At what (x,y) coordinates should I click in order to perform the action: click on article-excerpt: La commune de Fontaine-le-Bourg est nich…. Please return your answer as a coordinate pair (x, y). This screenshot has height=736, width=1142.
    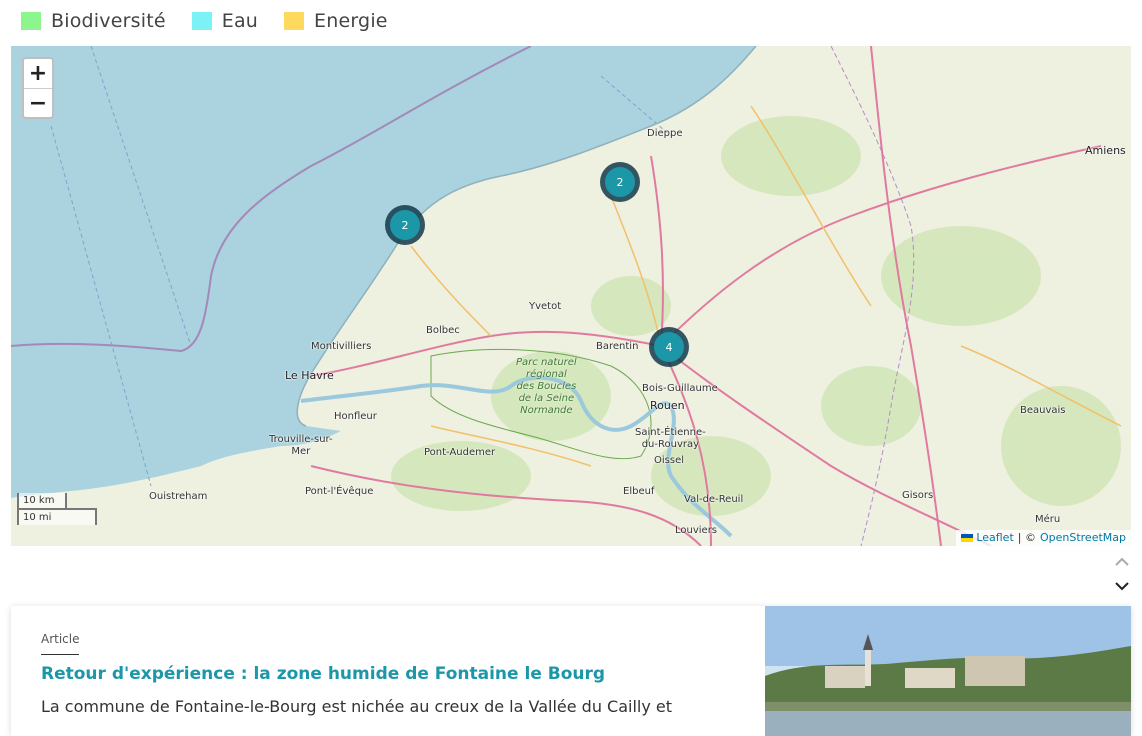
    Looking at the image, I should click on (357, 706).